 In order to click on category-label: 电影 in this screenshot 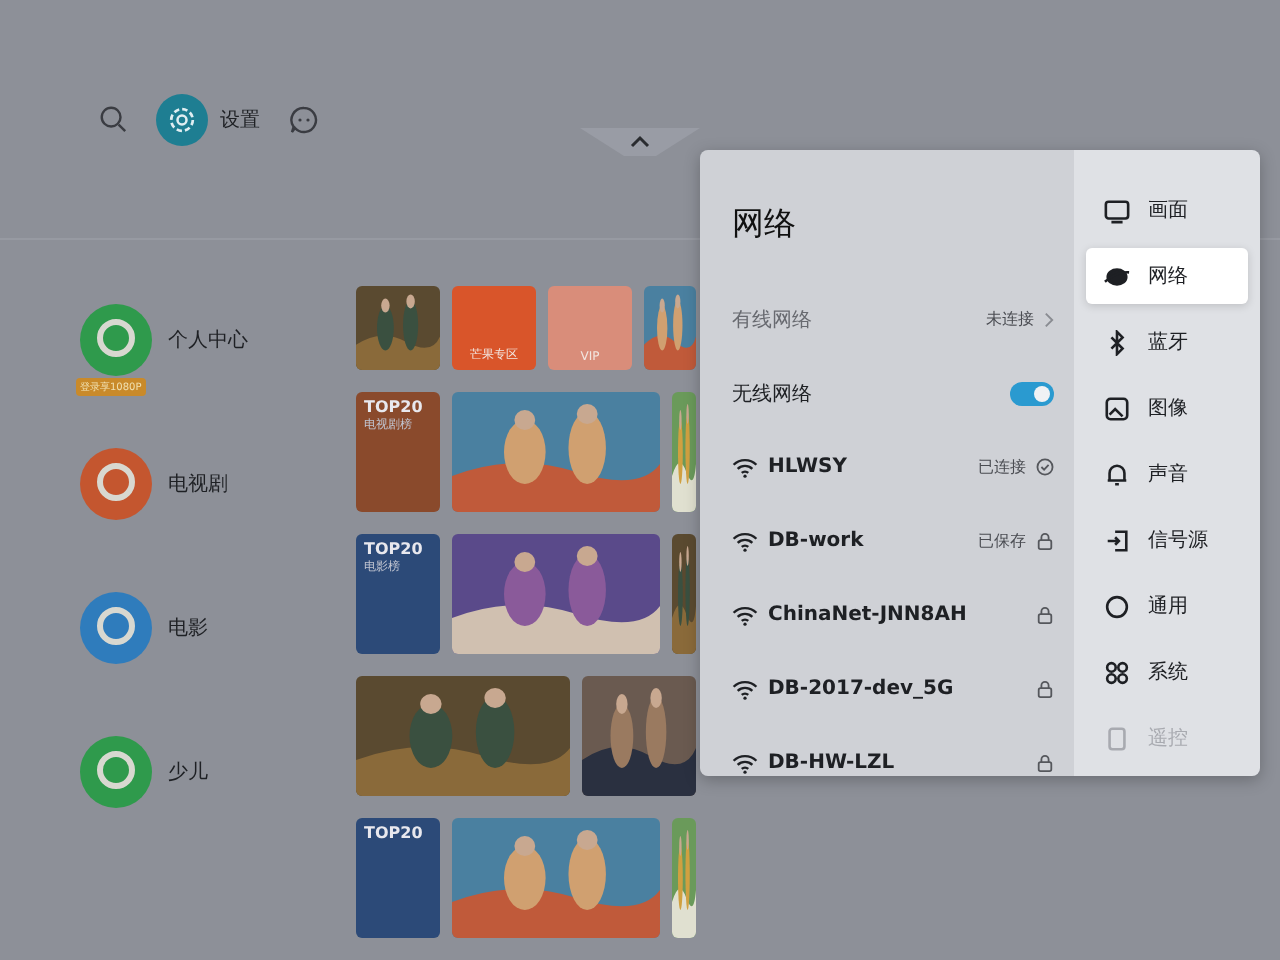, I will do `click(188, 627)`.